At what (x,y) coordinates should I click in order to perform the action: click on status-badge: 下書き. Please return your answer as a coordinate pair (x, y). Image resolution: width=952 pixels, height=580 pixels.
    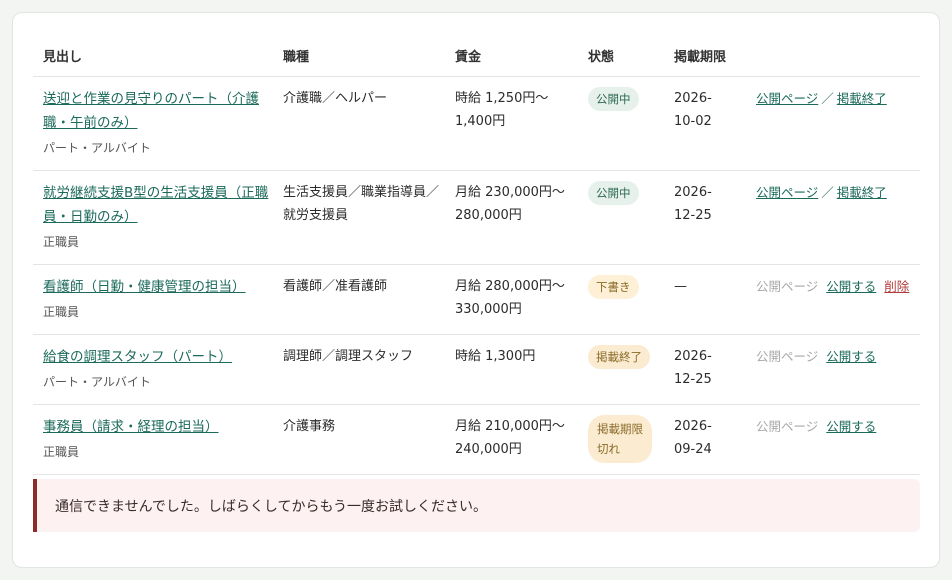
    Looking at the image, I should click on (613, 286).